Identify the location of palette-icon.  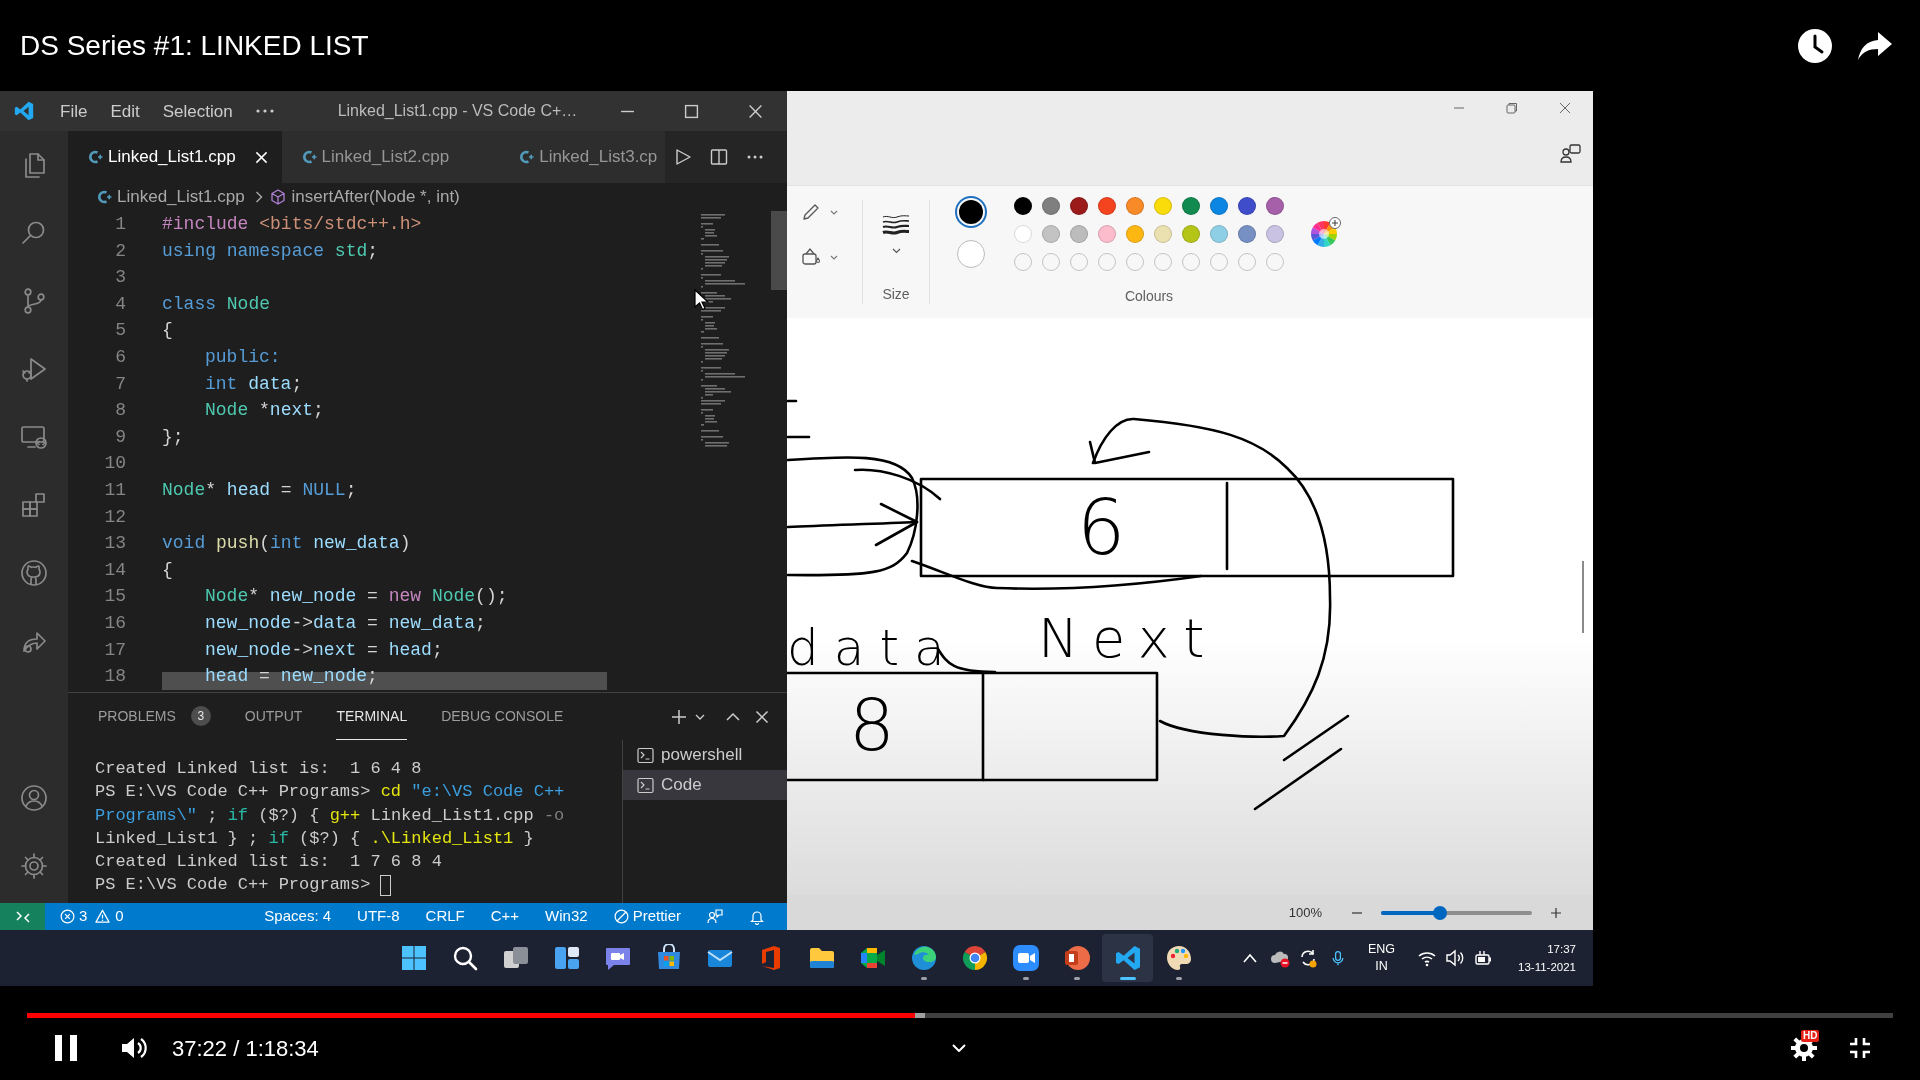
(1178, 958).